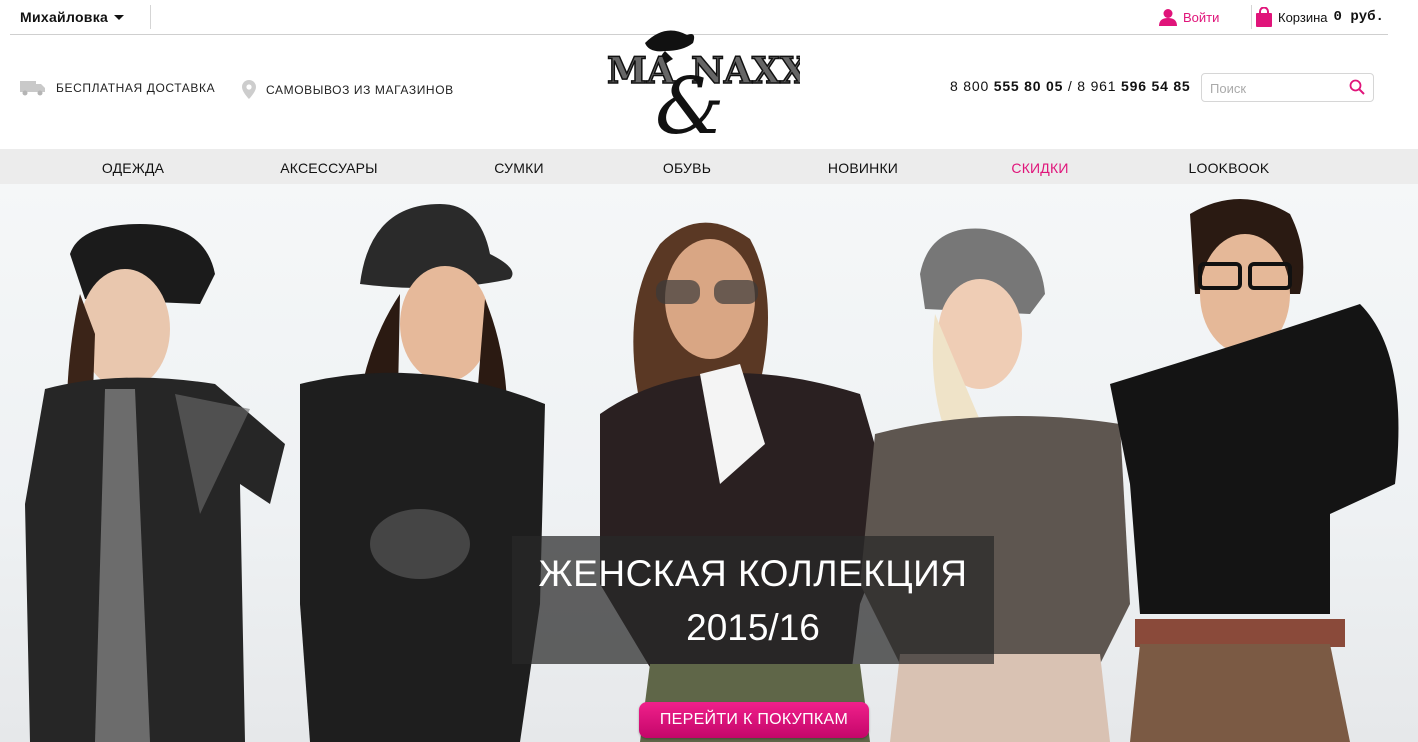 The width and height of the screenshot is (1418, 742). What do you see at coordinates (249, 89) in the screenshot?
I see `location-pin-icon` at bounding box center [249, 89].